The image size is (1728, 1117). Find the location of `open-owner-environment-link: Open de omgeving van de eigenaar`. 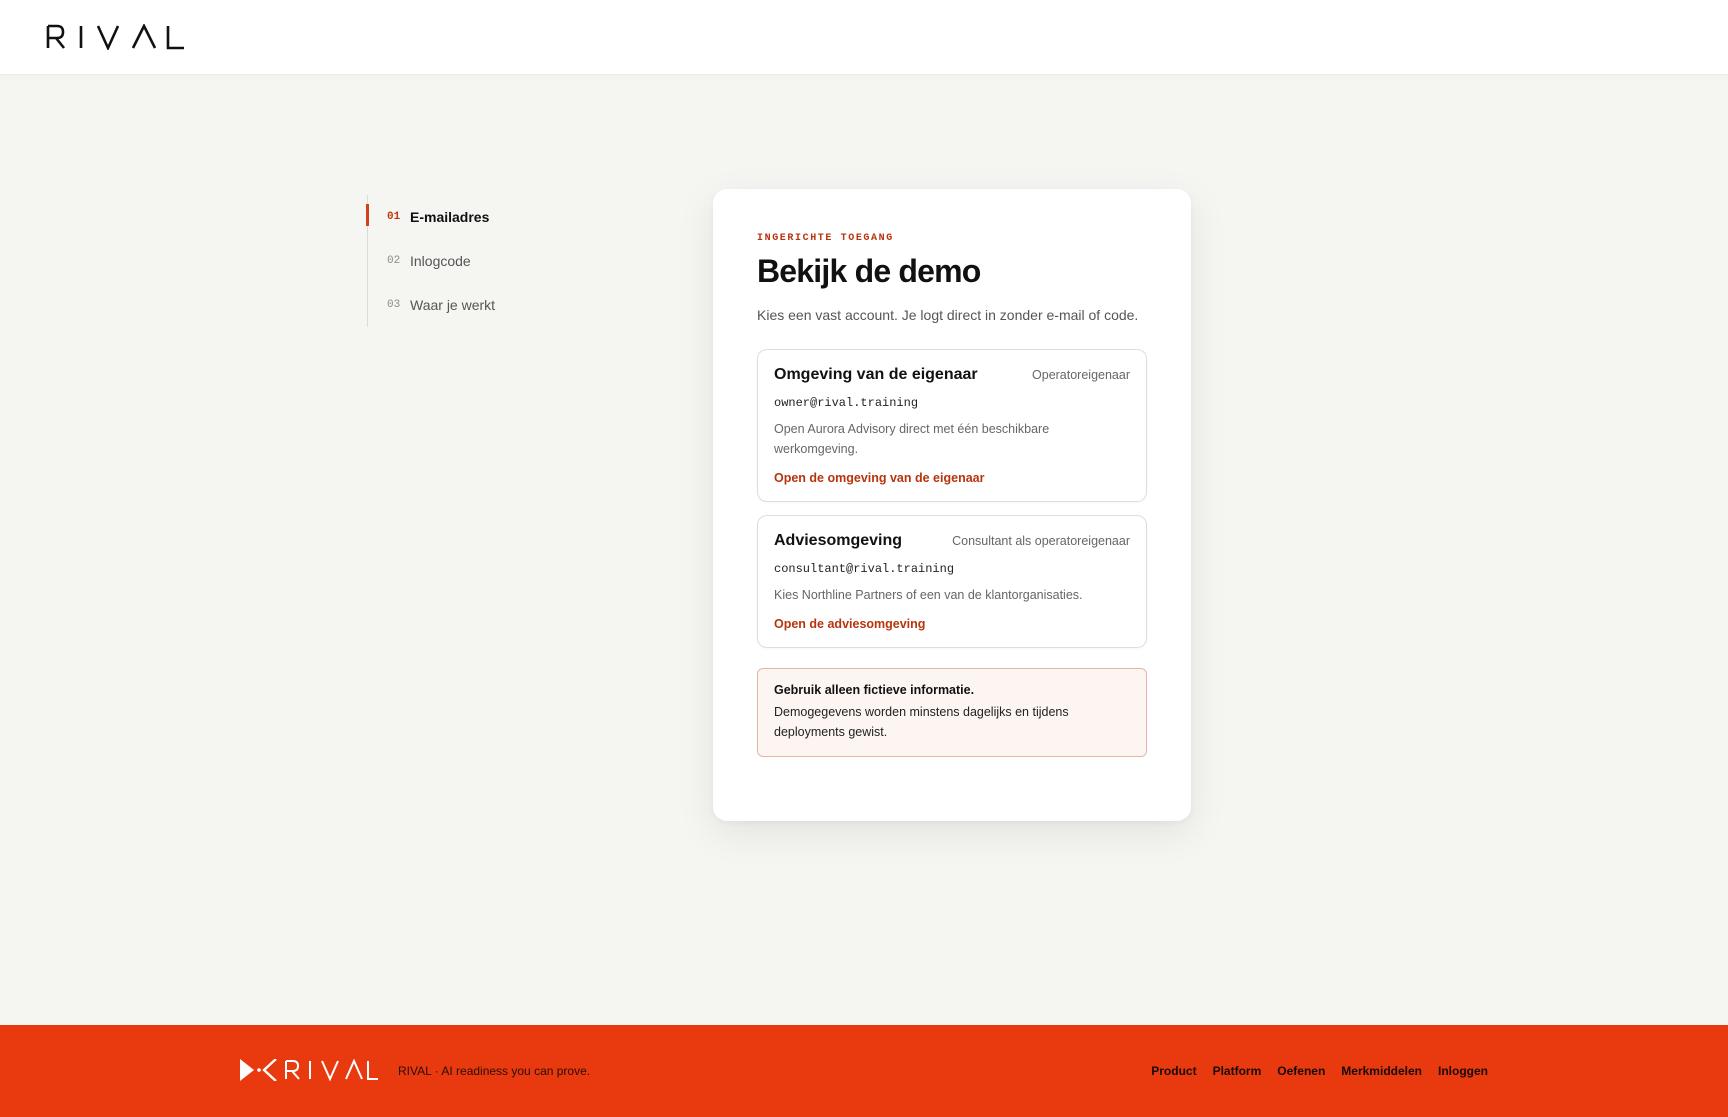

open-owner-environment-link: Open de omgeving van de eigenaar is located at coordinates (952, 478).